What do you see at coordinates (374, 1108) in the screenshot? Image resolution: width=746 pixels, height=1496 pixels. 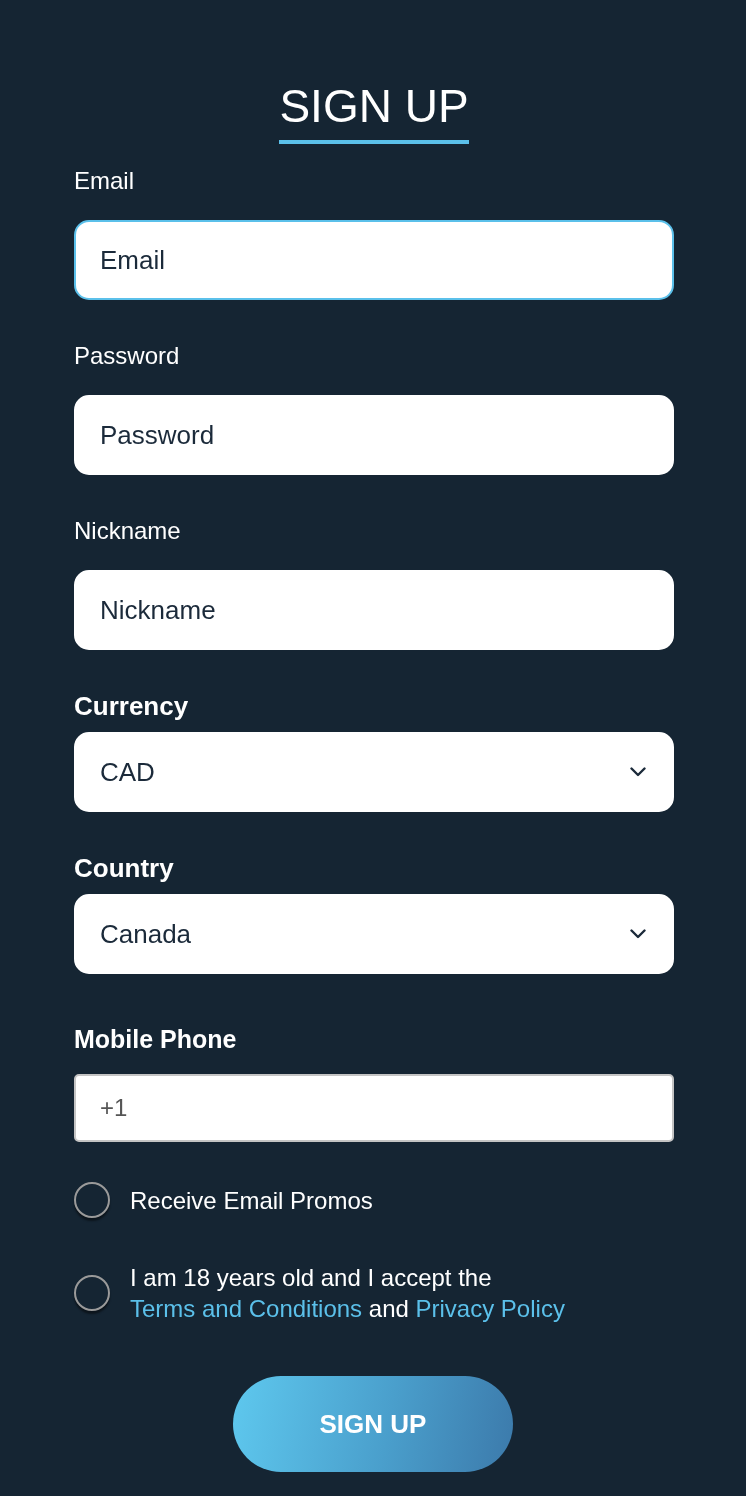 I see `phone-input-field: +1` at bounding box center [374, 1108].